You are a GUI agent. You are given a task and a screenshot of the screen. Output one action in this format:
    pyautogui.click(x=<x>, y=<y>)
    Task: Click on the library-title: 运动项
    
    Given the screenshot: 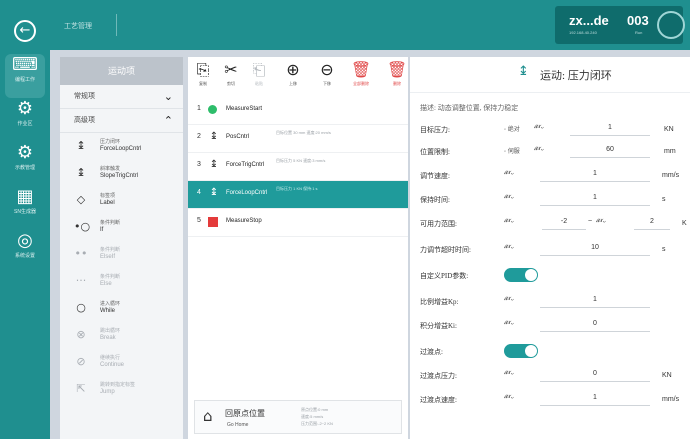 What is the action you would take?
    pyautogui.click(x=121, y=71)
    